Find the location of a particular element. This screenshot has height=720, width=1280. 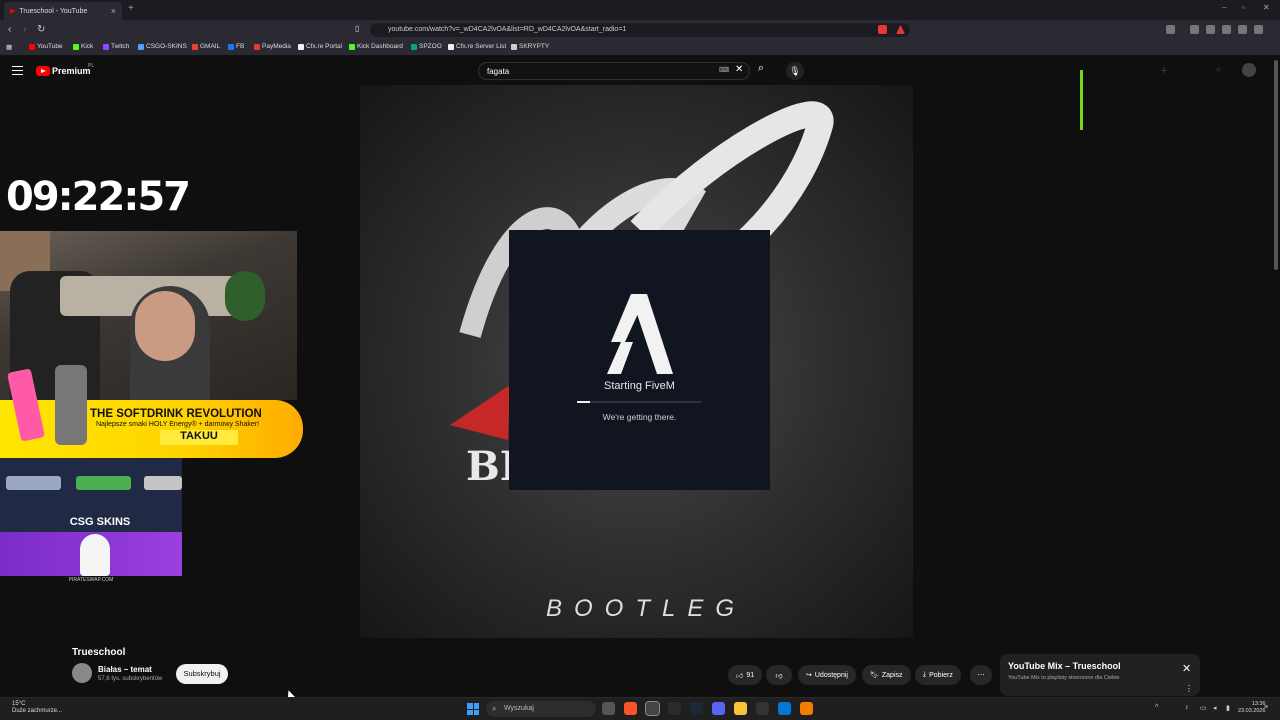

bootleg-text: BOOTLEG is located at coordinates (646, 608).